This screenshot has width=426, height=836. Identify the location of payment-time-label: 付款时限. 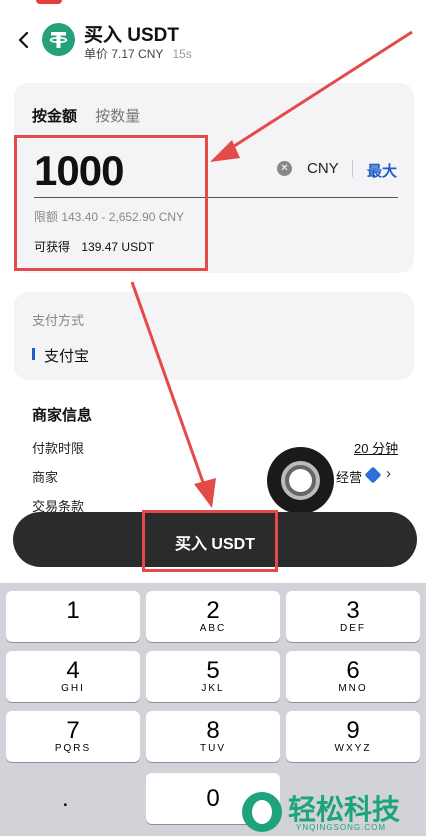
(58, 448).